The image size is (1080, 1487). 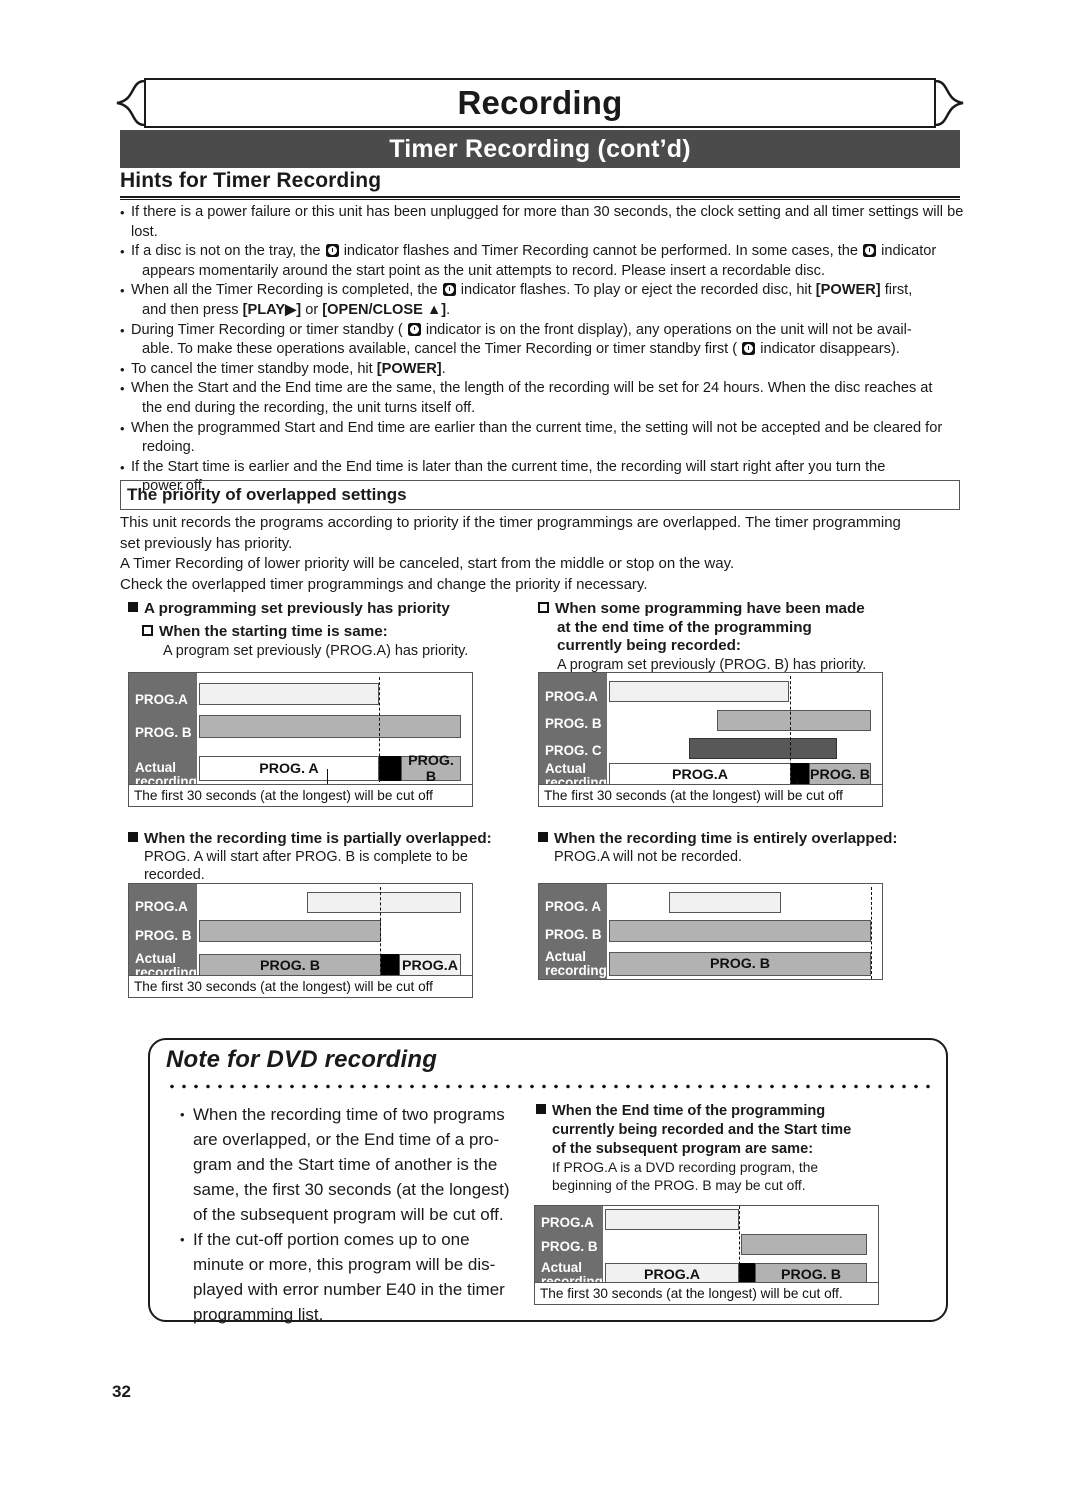 I want to click on section-subbar: Timer Recording (cont’d), so click(x=540, y=149).